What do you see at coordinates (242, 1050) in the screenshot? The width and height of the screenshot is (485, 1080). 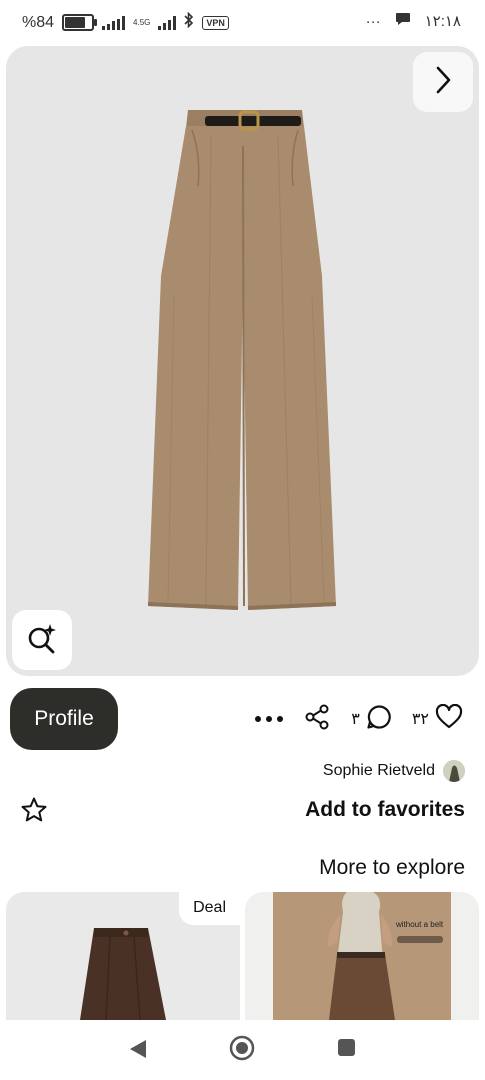 I see `home-icon` at bounding box center [242, 1050].